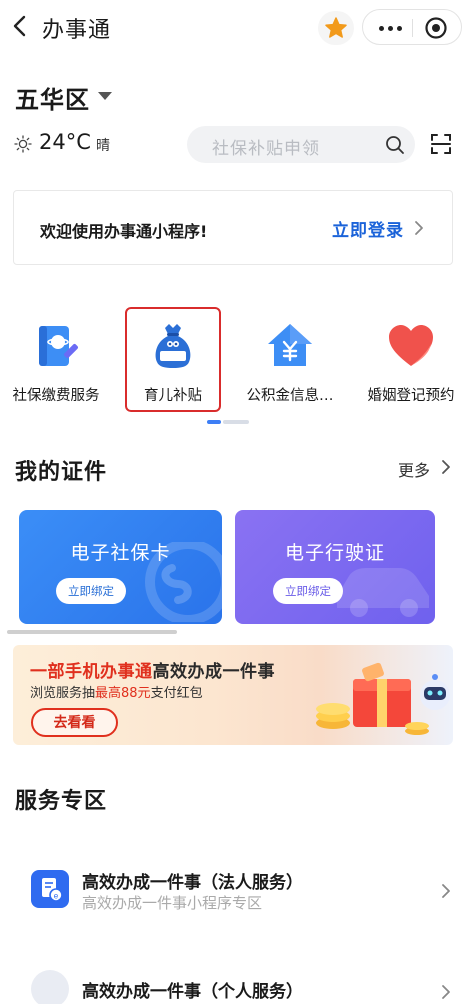 This screenshot has height=1004, width=470. I want to click on back-button, so click(22, 26).